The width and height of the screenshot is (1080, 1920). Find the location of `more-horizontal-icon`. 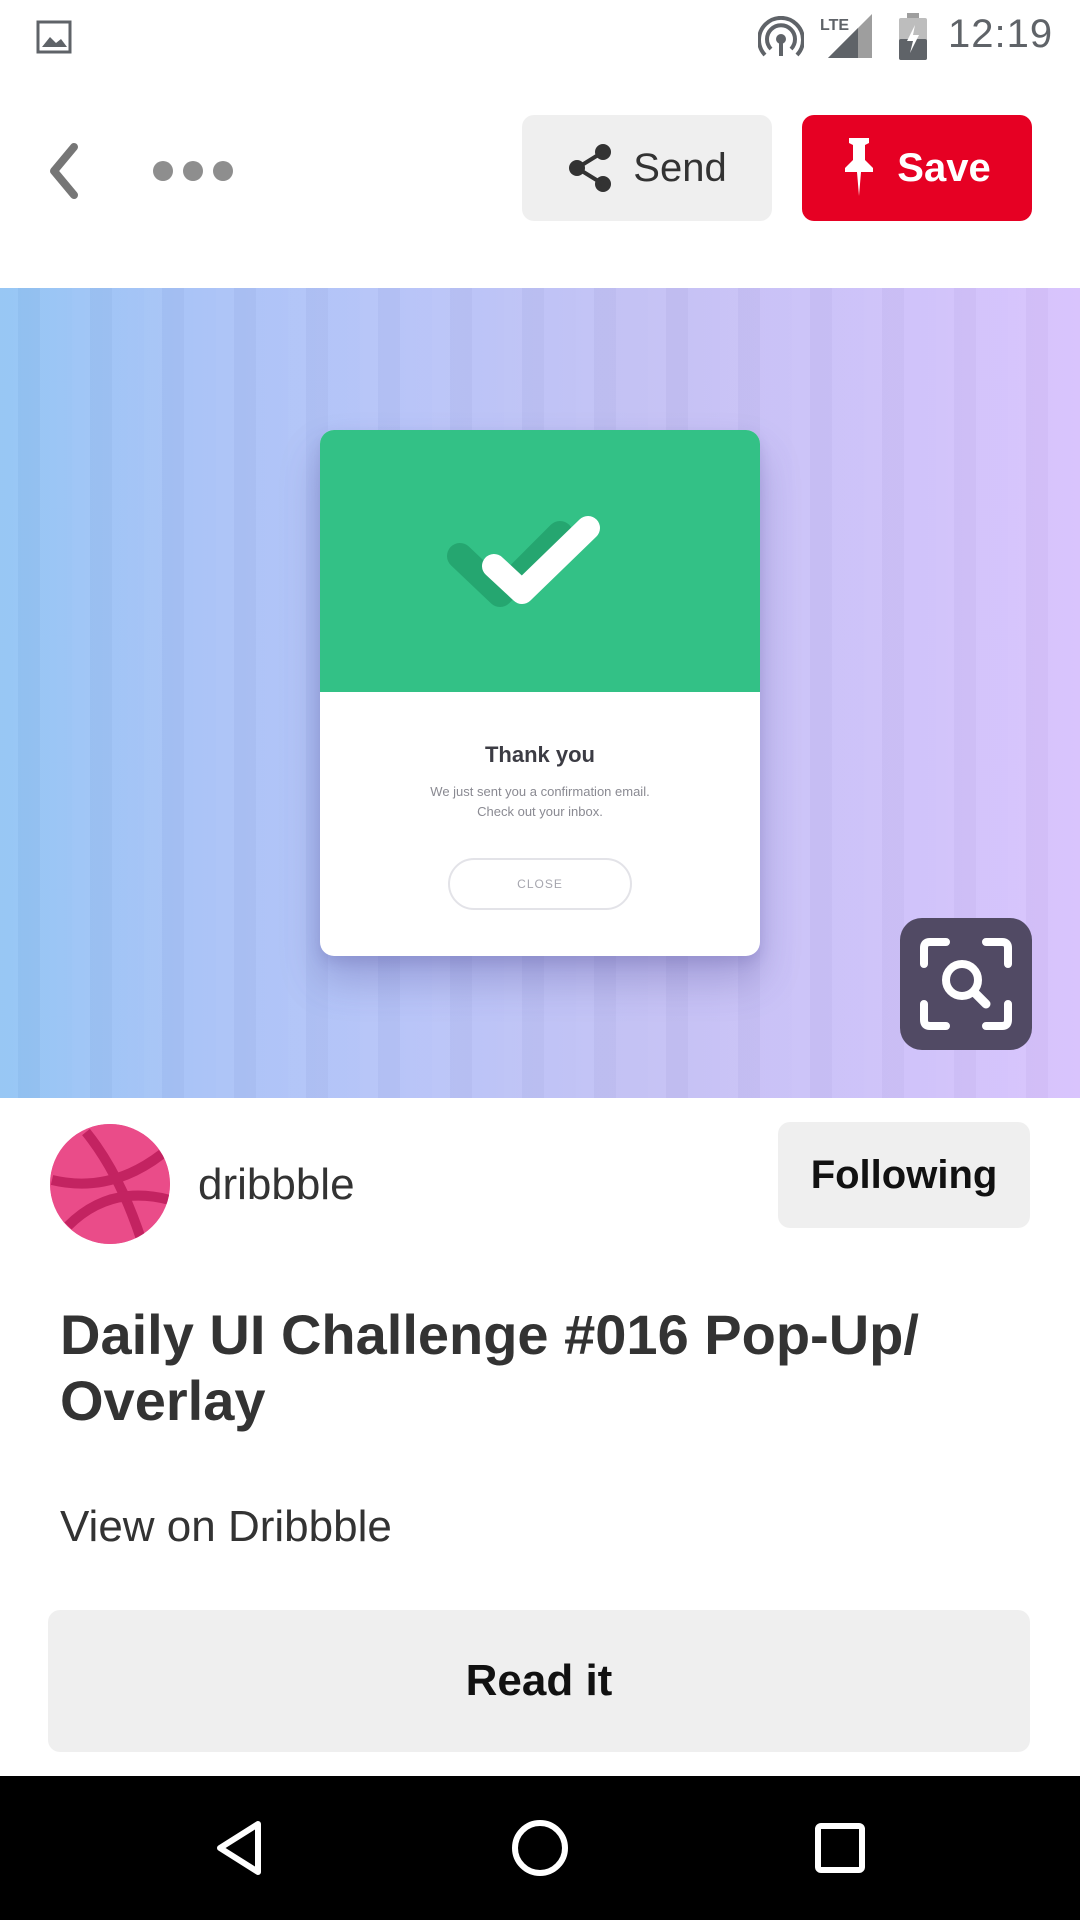

more-horizontal-icon is located at coordinates (163, 171).